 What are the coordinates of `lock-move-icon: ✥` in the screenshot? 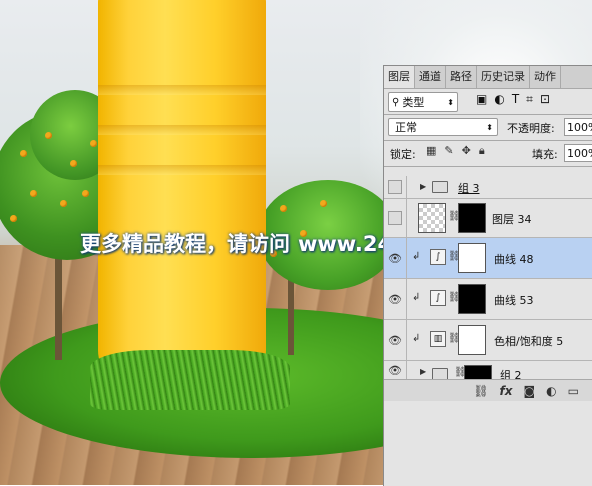 It's located at (466, 151).